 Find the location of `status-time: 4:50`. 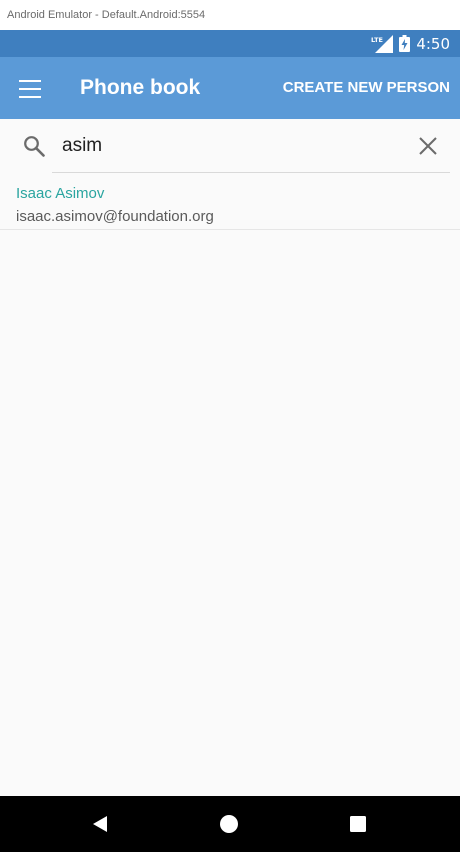

status-time: 4:50 is located at coordinates (433, 43).